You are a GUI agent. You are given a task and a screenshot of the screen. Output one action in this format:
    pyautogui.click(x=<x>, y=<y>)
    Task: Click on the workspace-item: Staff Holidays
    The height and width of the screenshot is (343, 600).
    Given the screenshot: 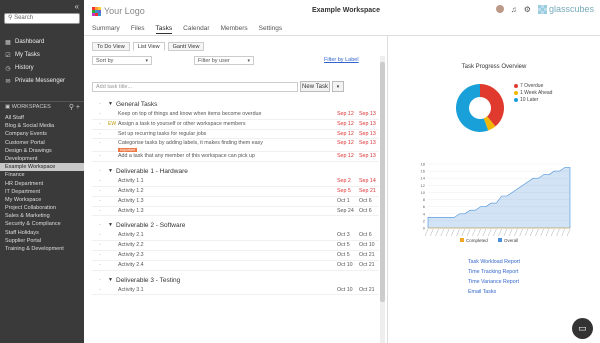 What is the action you would take?
    pyautogui.click(x=42, y=233)
    